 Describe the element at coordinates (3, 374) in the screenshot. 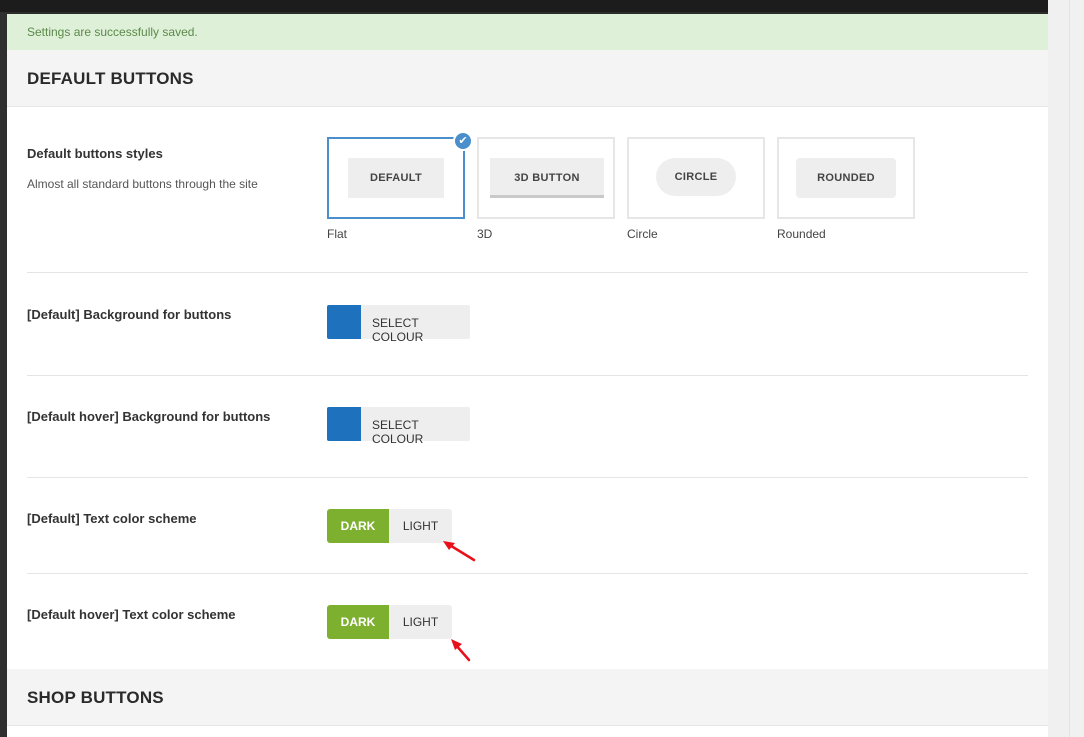

I see `background-strip` at that location.